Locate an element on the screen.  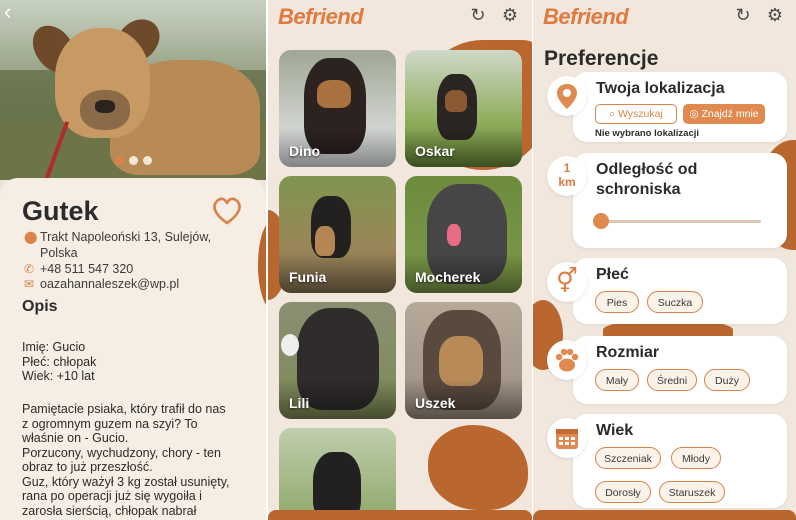
size-card: Rozmiar Mały Średni Duży is located at coordinates (680, 370).